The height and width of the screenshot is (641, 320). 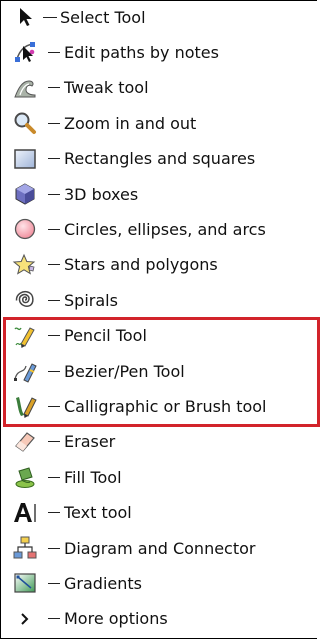 I want to click on rectangle-icon, so click(x=25, y=159).